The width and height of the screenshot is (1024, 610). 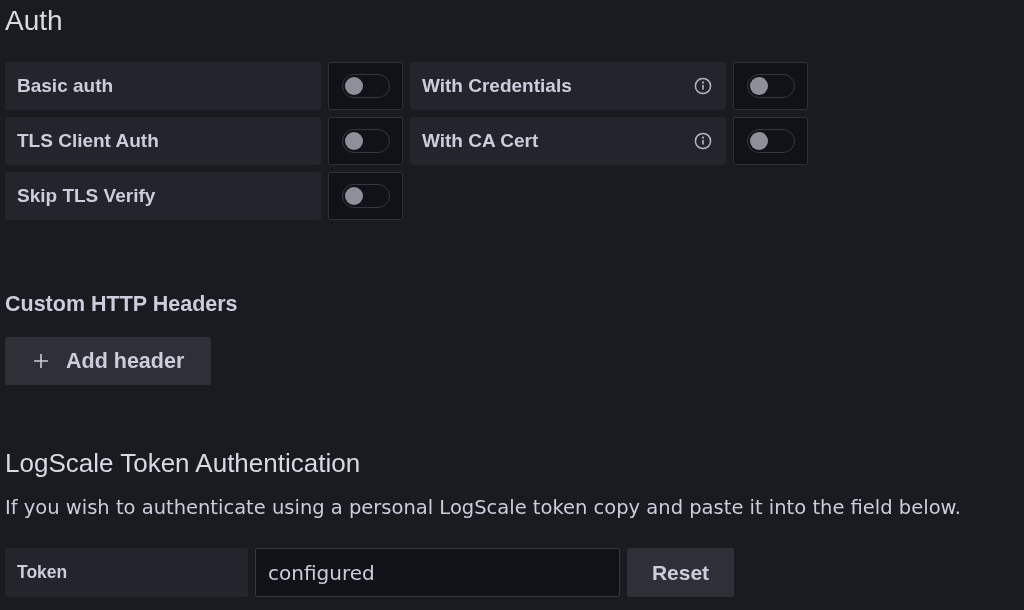 I want to click on field-label: Token, so click(x=42, y=572).